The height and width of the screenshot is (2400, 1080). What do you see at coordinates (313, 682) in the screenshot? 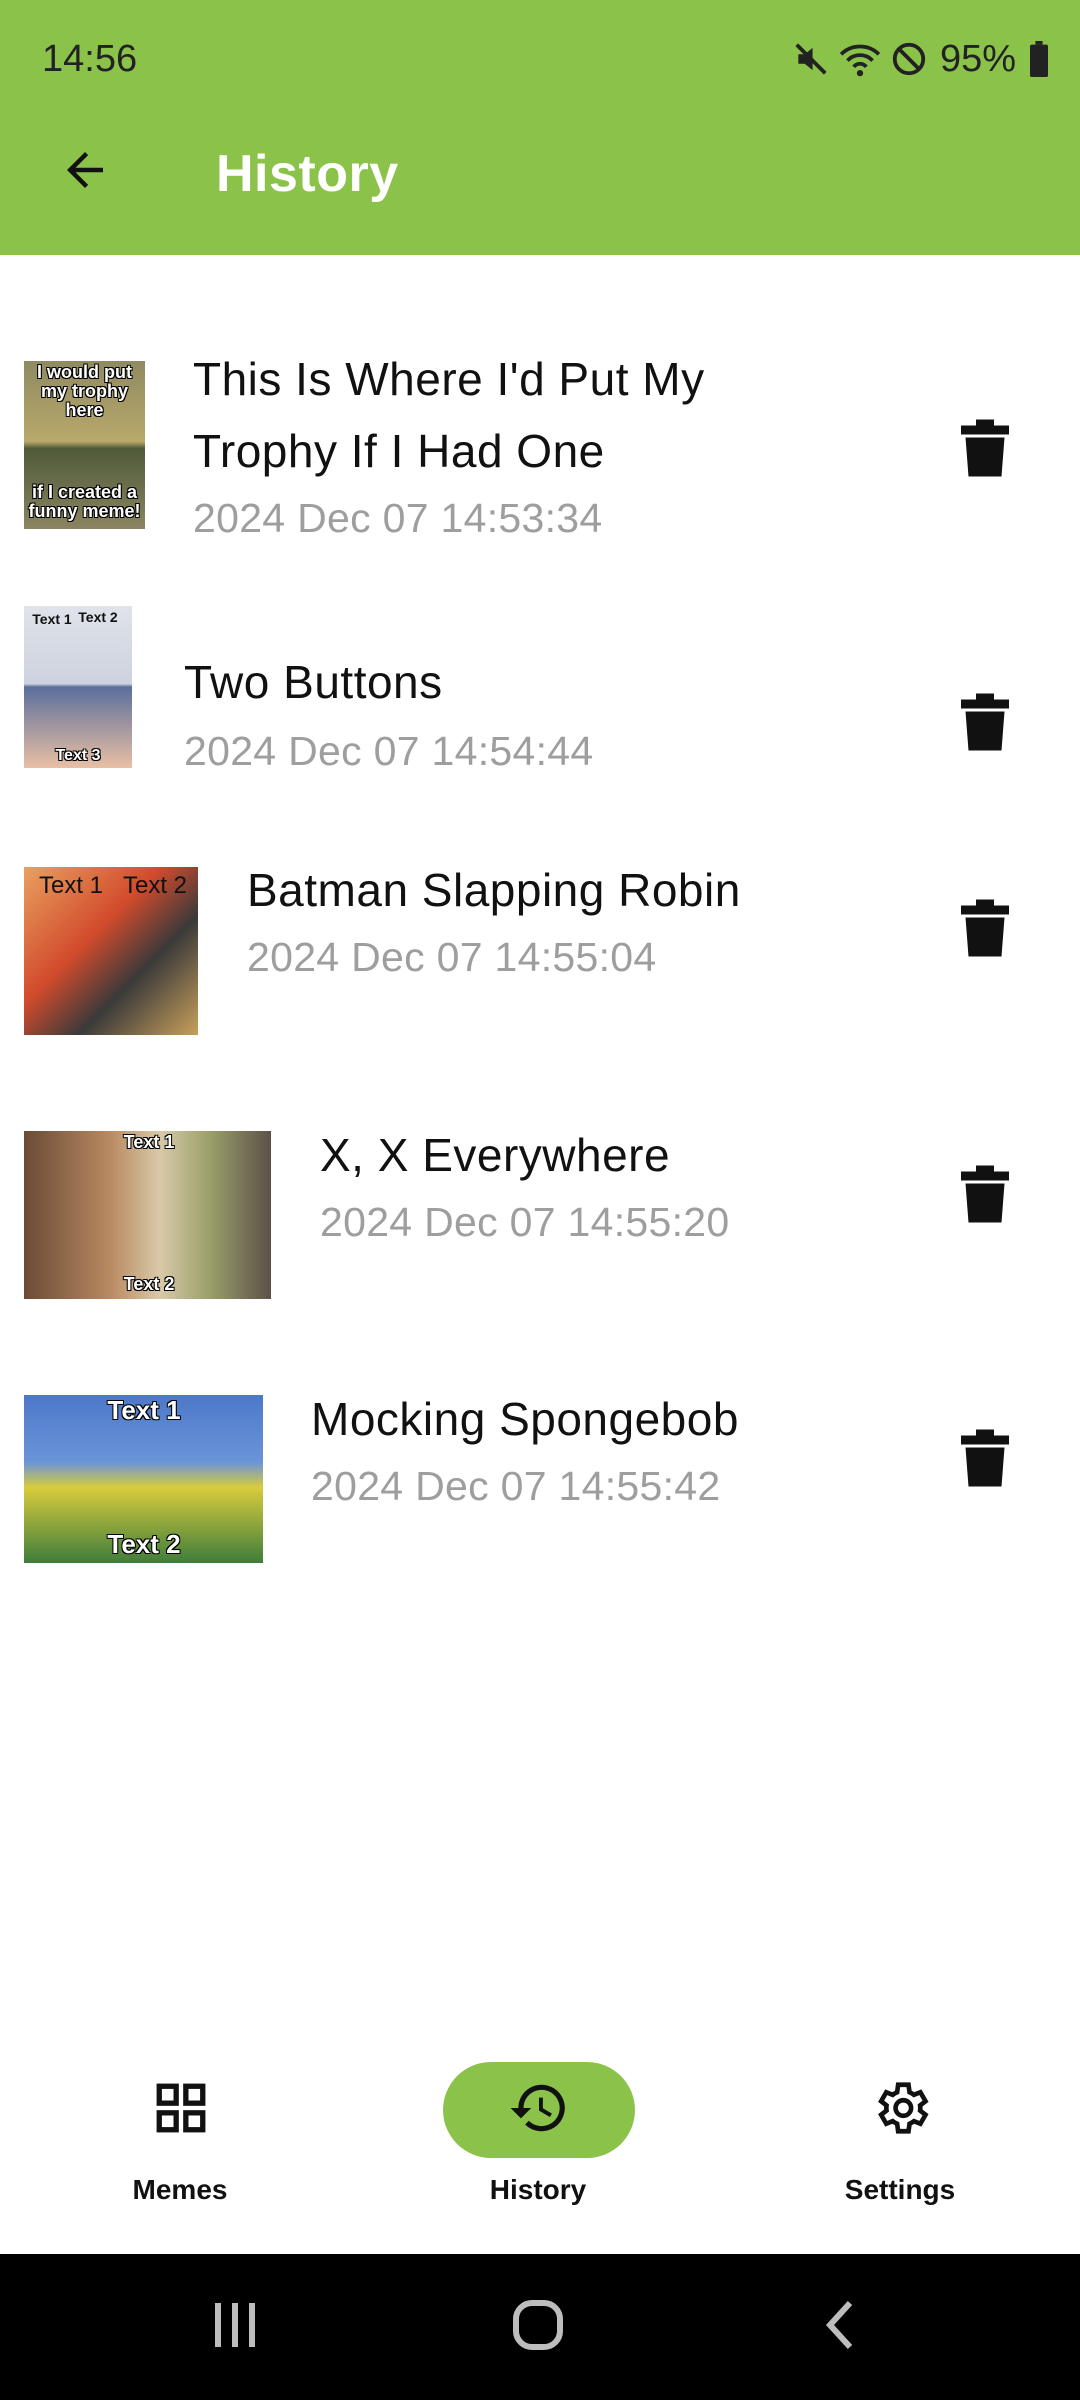
I see `meme-title: Two Buttons` at bounding box center [313, 682].